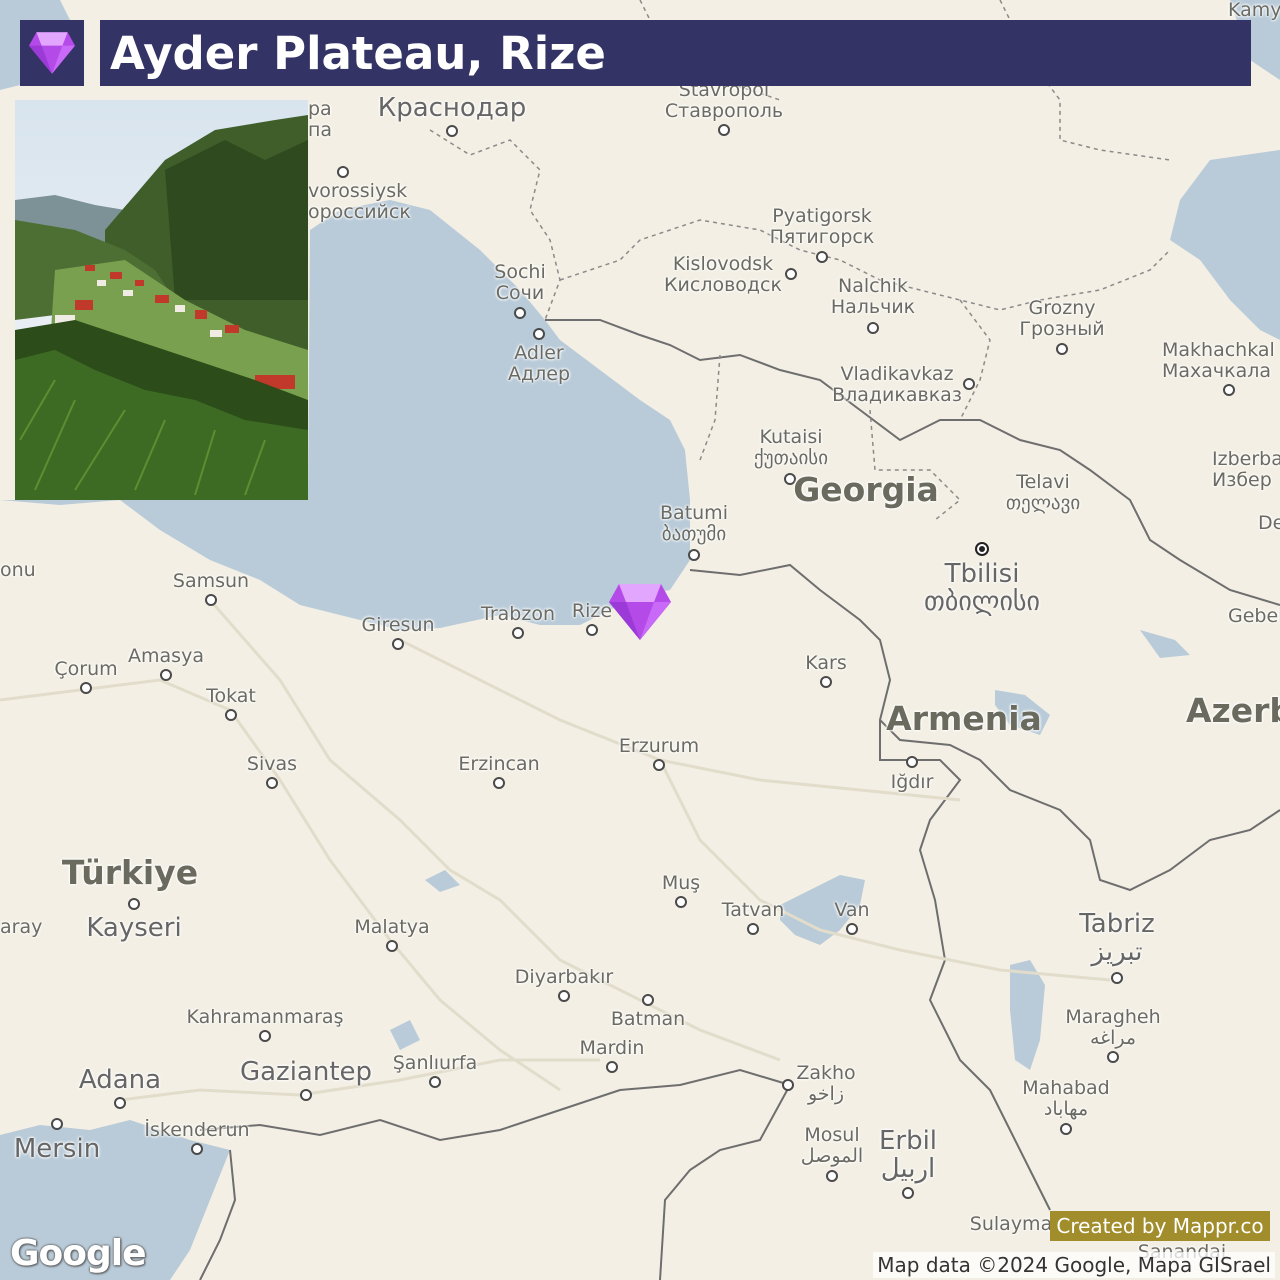 This screenshot has height=1280, width=1280. Describe the element at coordinates (1246, 469) in the screenshot. I see `label-izberbash: Izberba Избер` at that location.